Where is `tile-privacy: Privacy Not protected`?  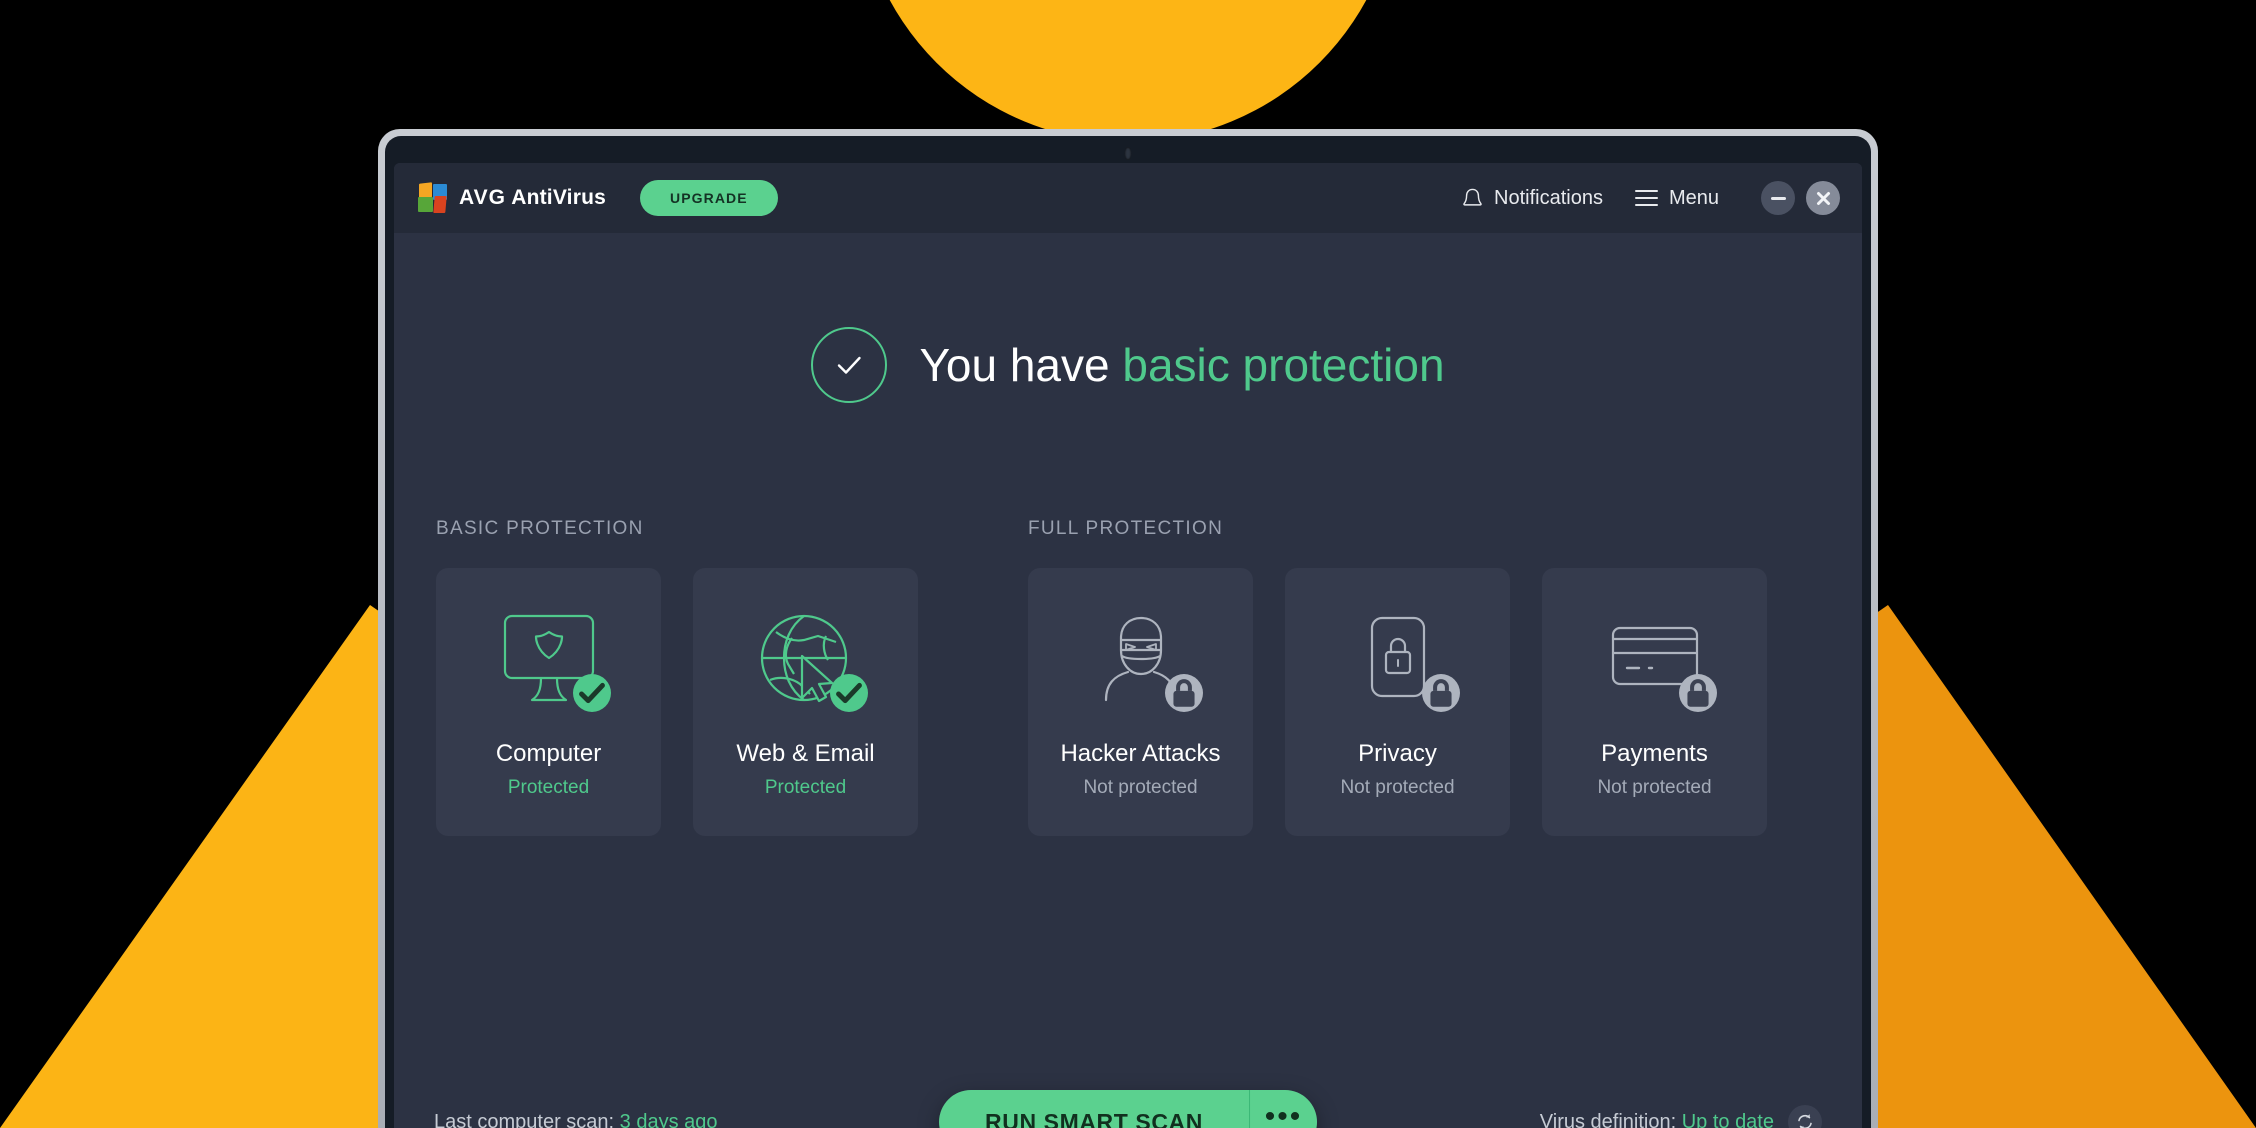
tile-privacy: Privacy Not protected is located at coordinates (1397, 702).